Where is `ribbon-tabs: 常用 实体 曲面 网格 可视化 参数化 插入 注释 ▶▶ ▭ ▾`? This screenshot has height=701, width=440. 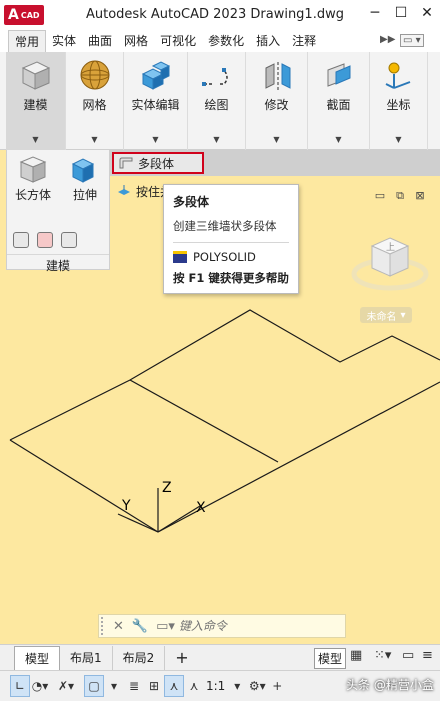
ribbon-tabs: 常用 实体 曲面 网格 可视化 参数化 插入 注释 ▶▶ ▭ ▾ is located at coordinates (220, 41).